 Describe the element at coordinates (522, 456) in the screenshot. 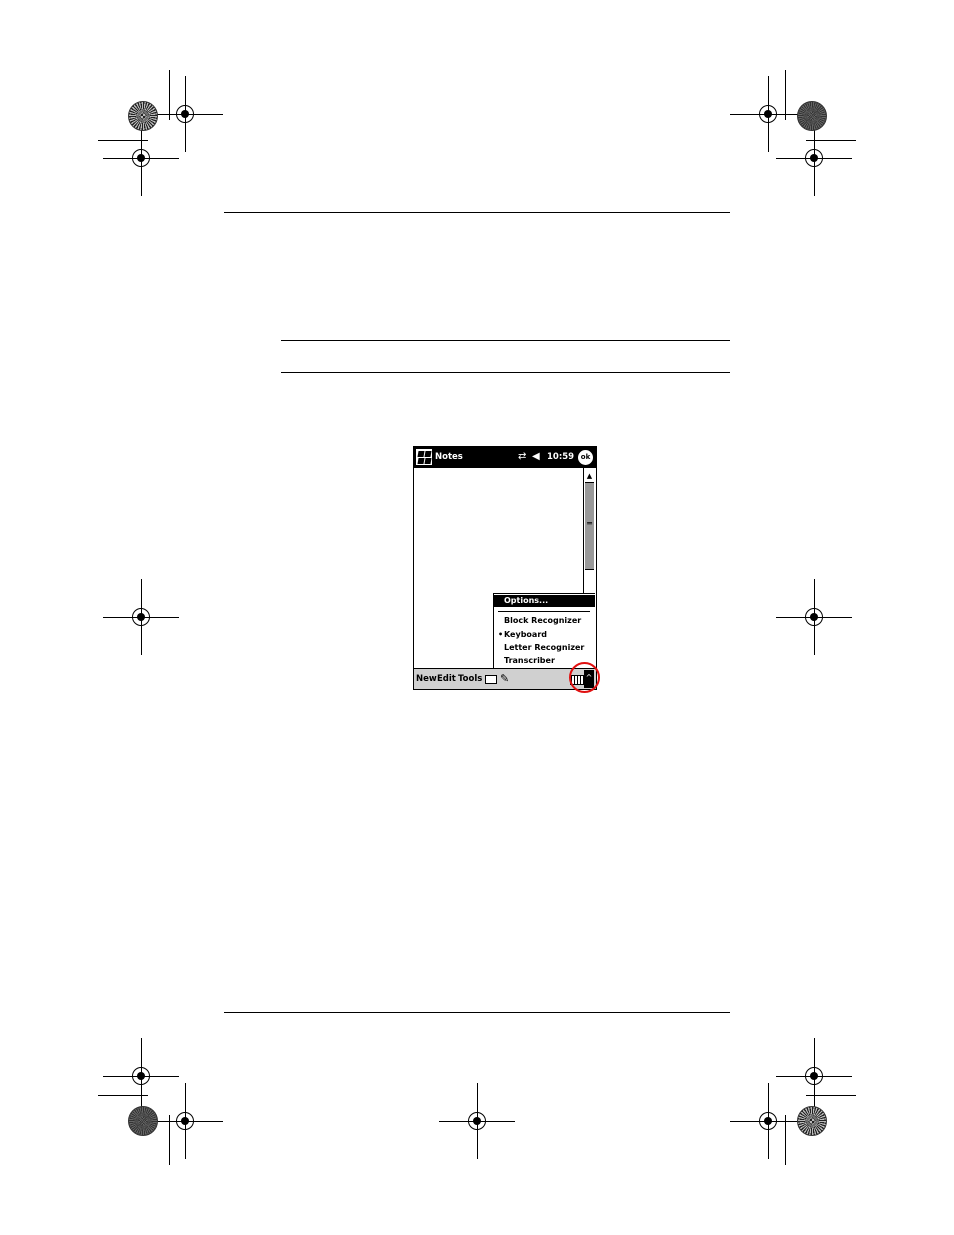

I see `connectivity-icon: ⇄` at that location.